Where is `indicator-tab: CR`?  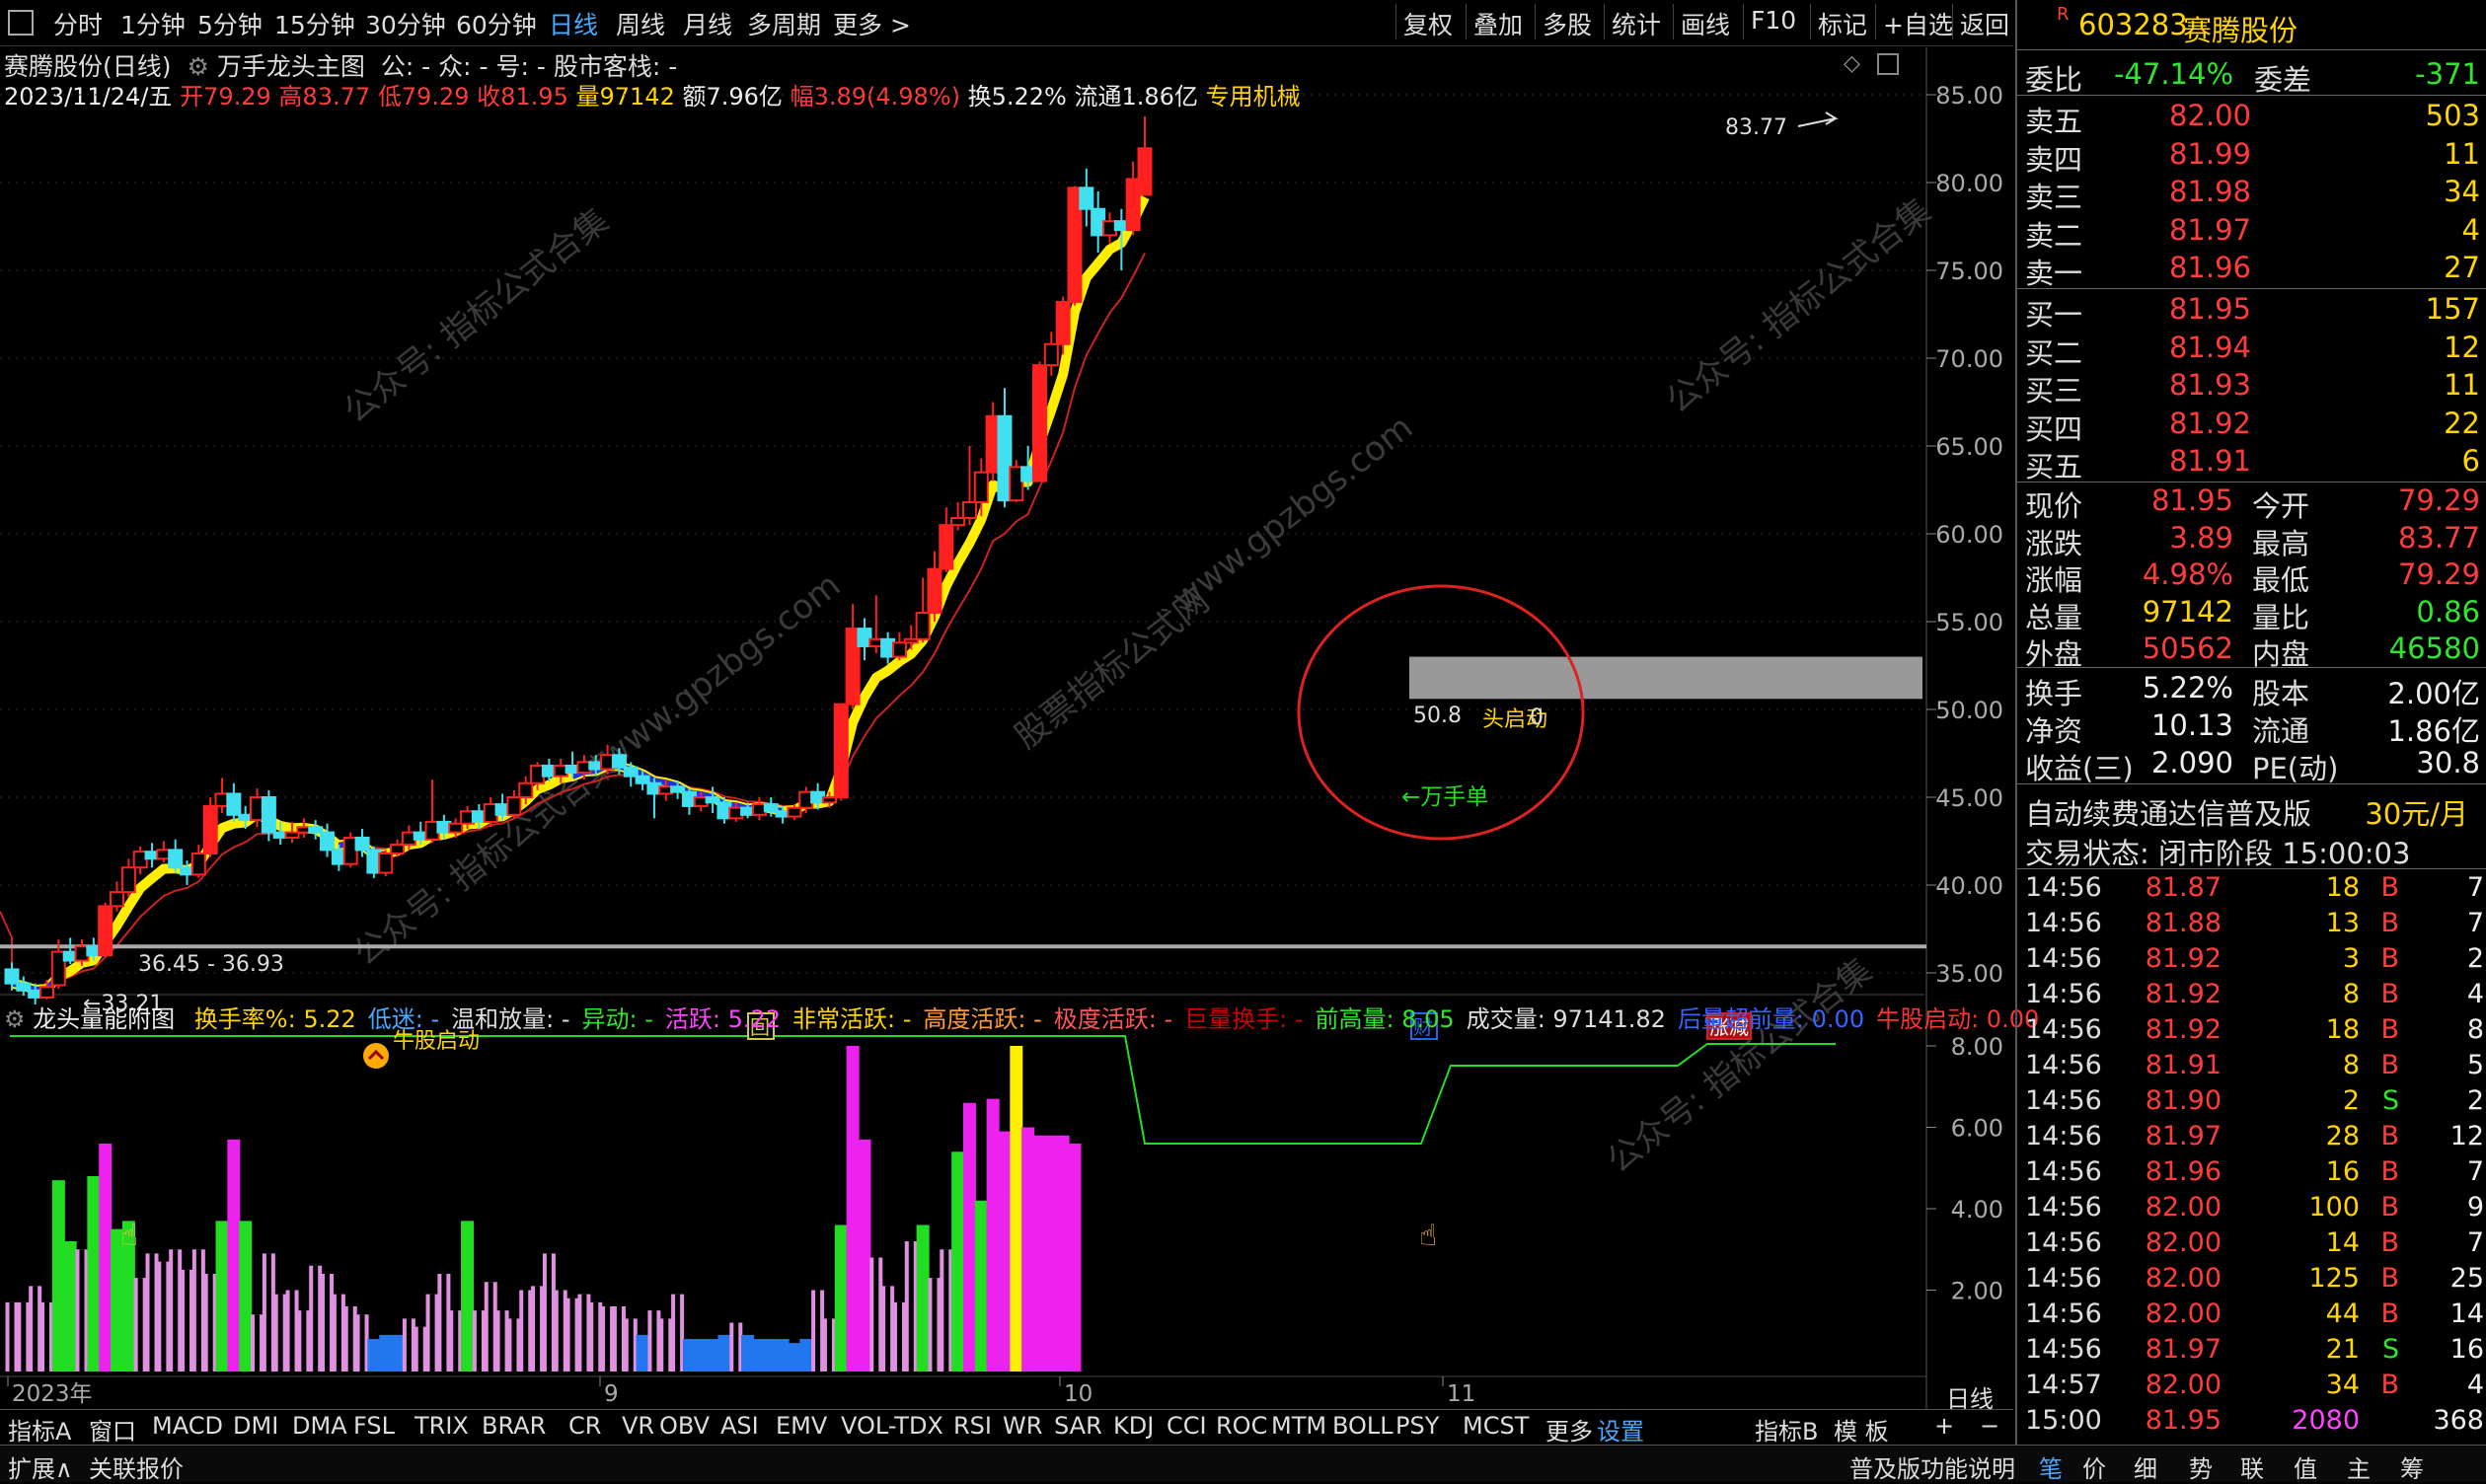
indicator-tab: CR is located at coordinates (584, 1426).